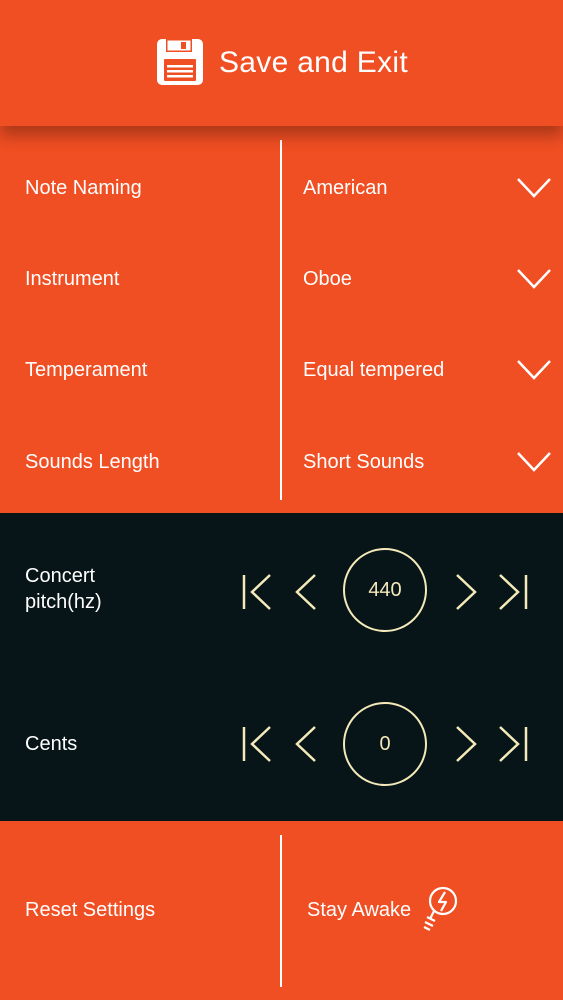 Image resolution: width=563 pixels, height=1000 pixels. What do you see at coordinates (281, 279) in the screenshot?
I see `setting-row-instrument: Instrument Oboe` at bounding box center [281, 279].